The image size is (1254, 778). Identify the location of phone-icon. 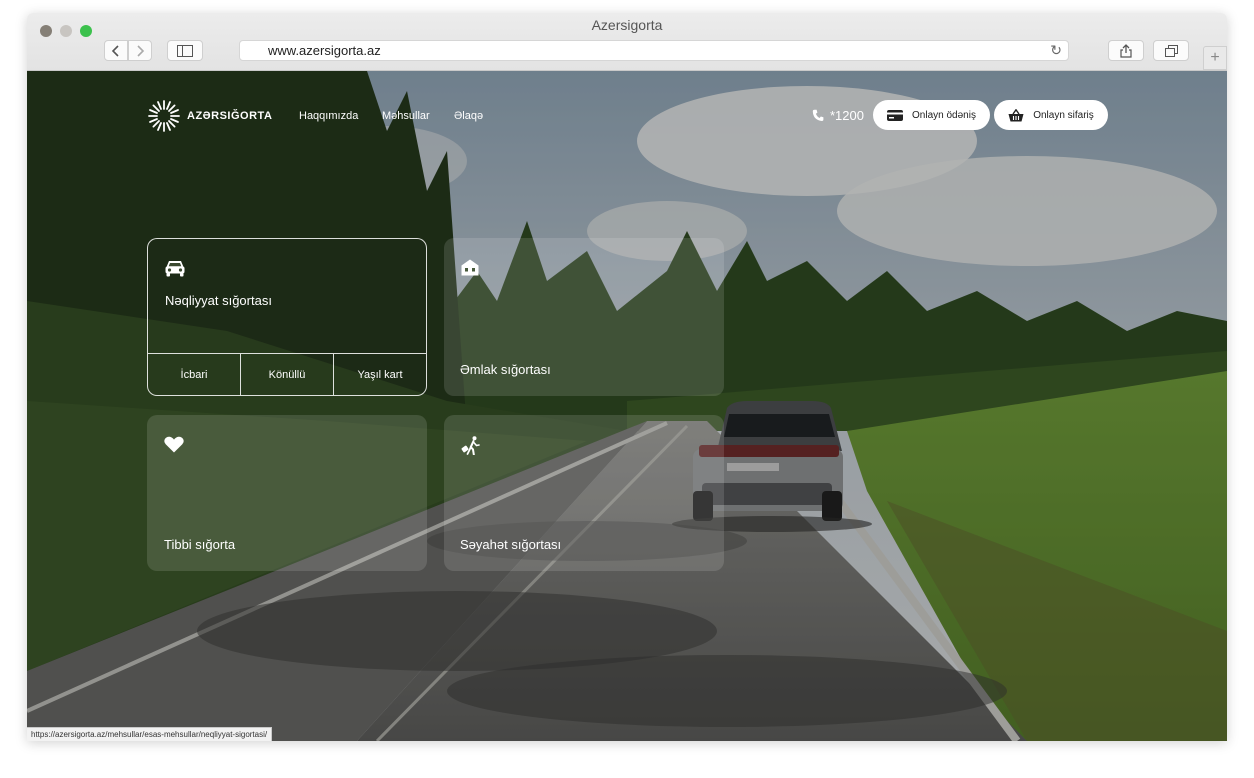
(818, 115).